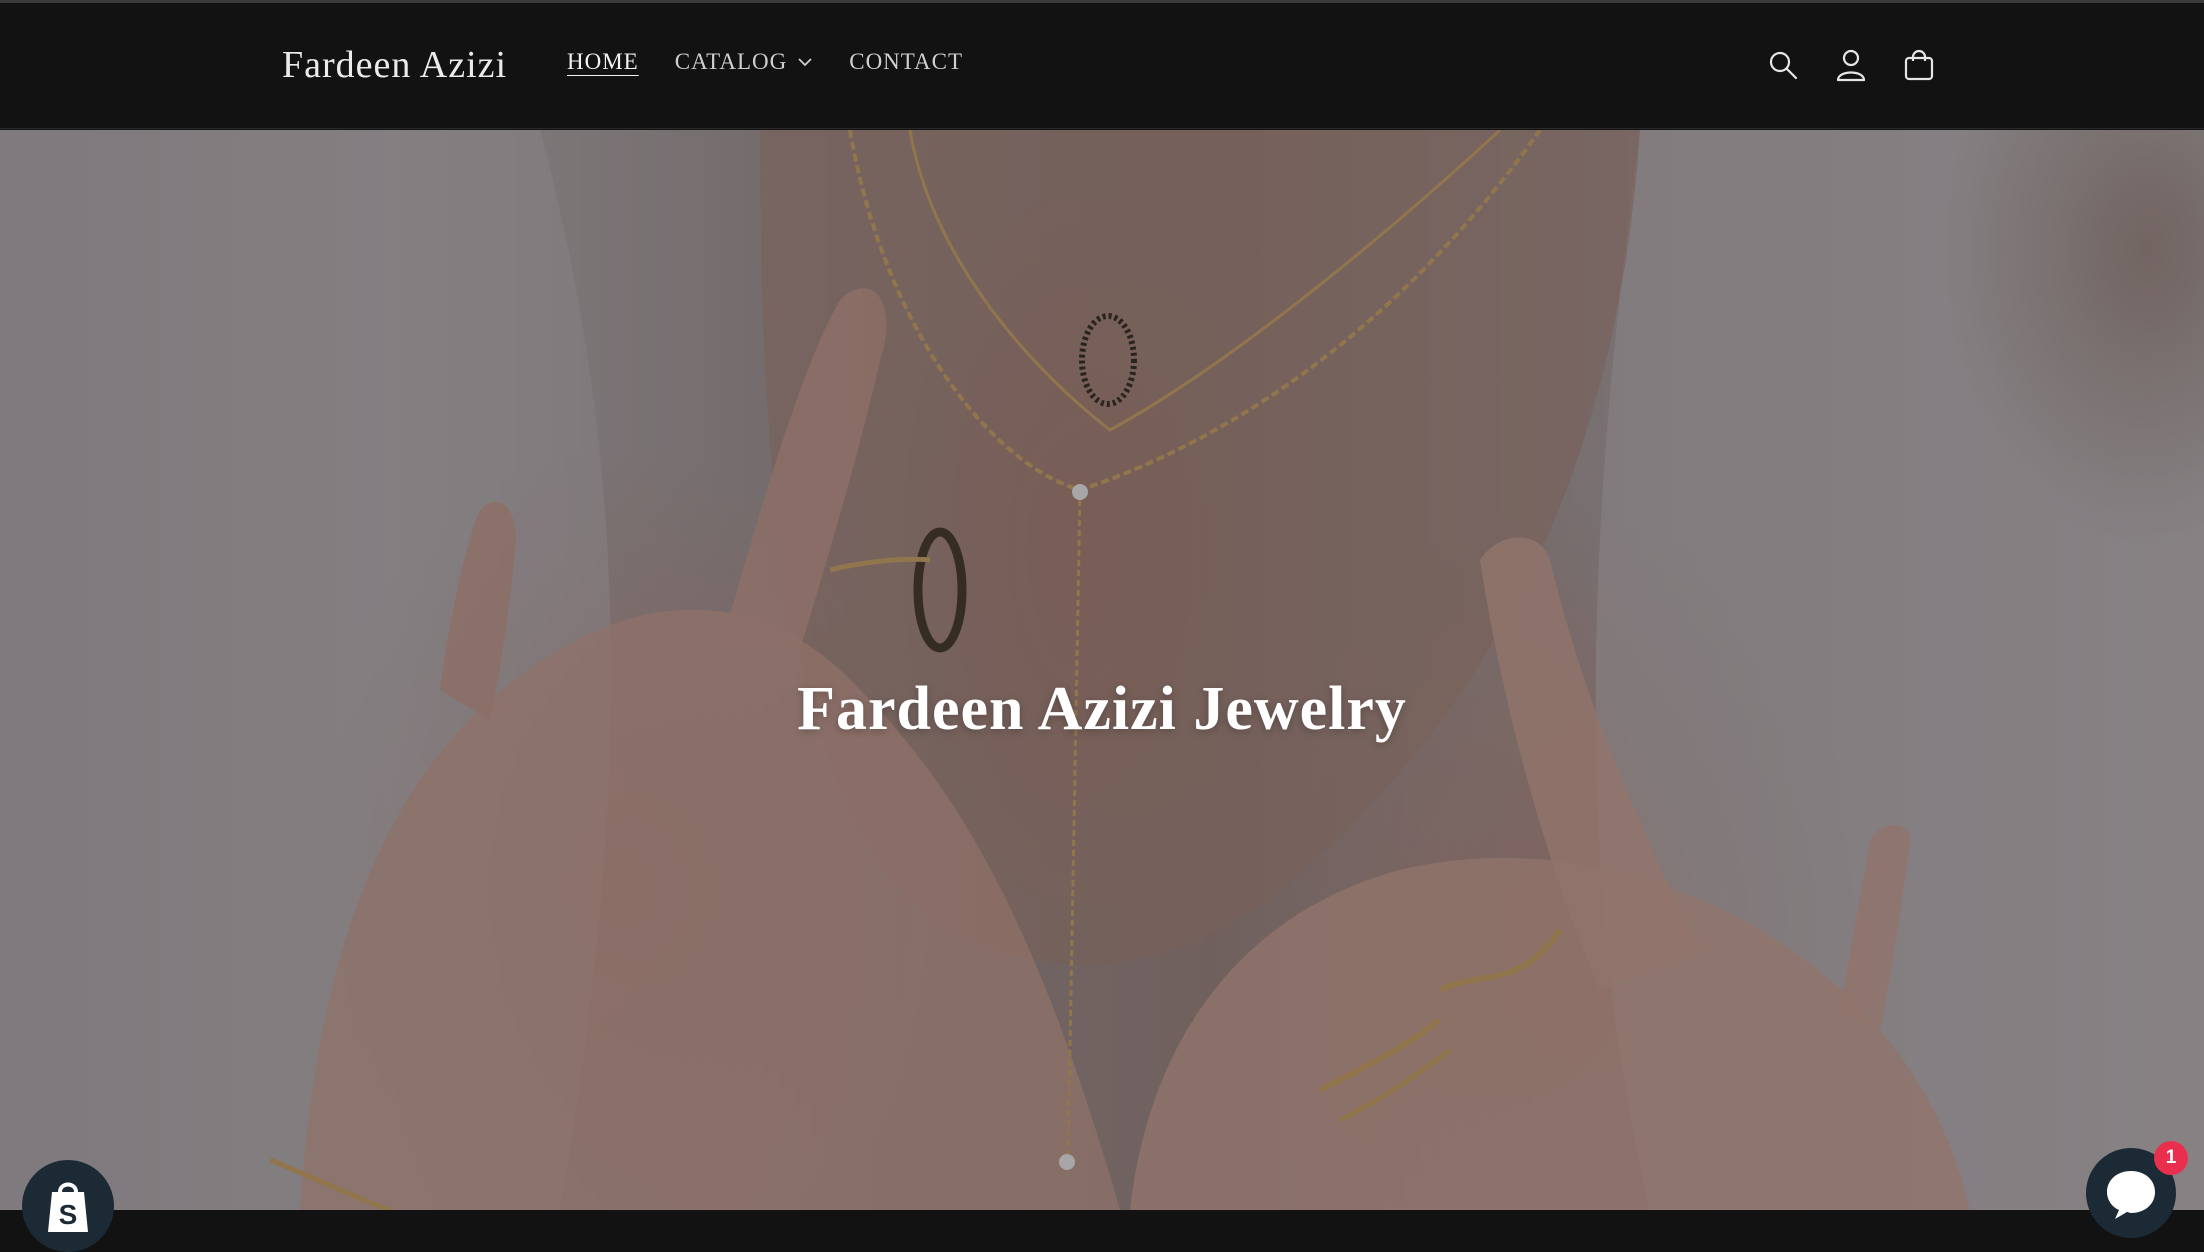 This screenshot has height=1252, width=2204. Describe the element at coordinates (805, 62) in the screenshot. I see `chevron-down-icon` at that location.